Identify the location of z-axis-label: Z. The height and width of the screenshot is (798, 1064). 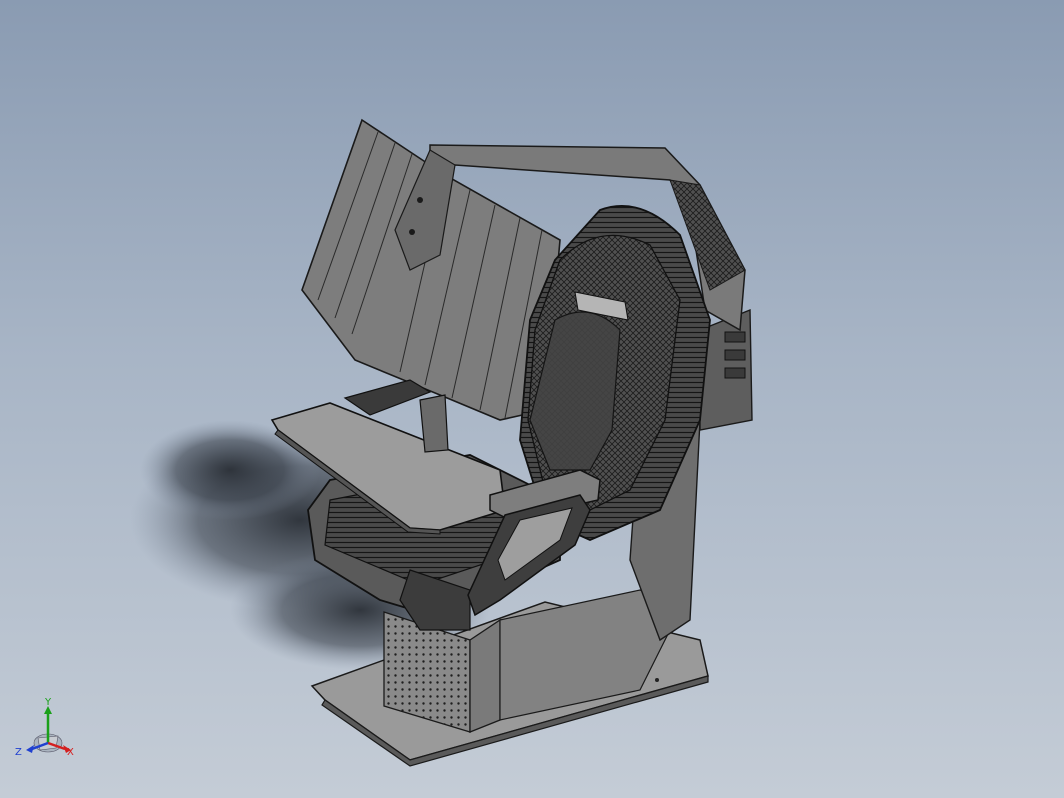
(18, 752).